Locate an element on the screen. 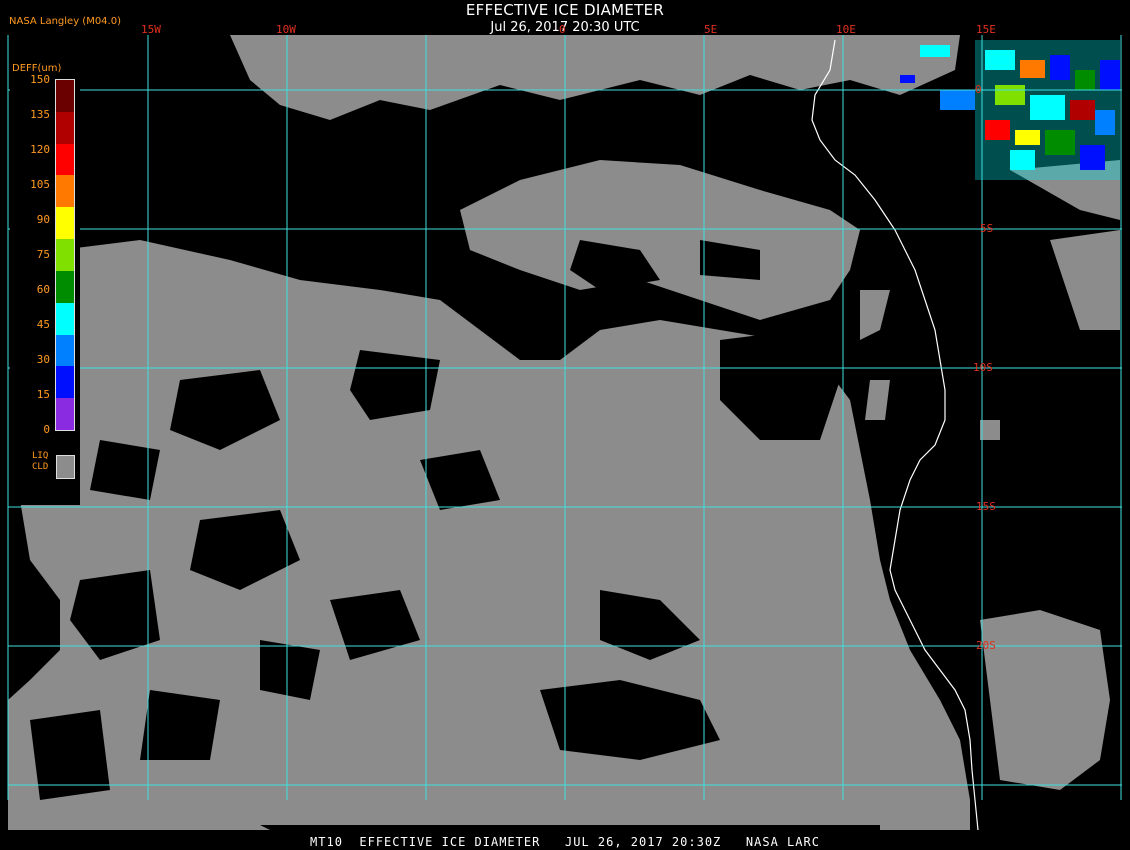 Image resolution: width=1130 pixels, height=850 pixels. lon-label-10e: 10E is located at coordinates (846, 29).